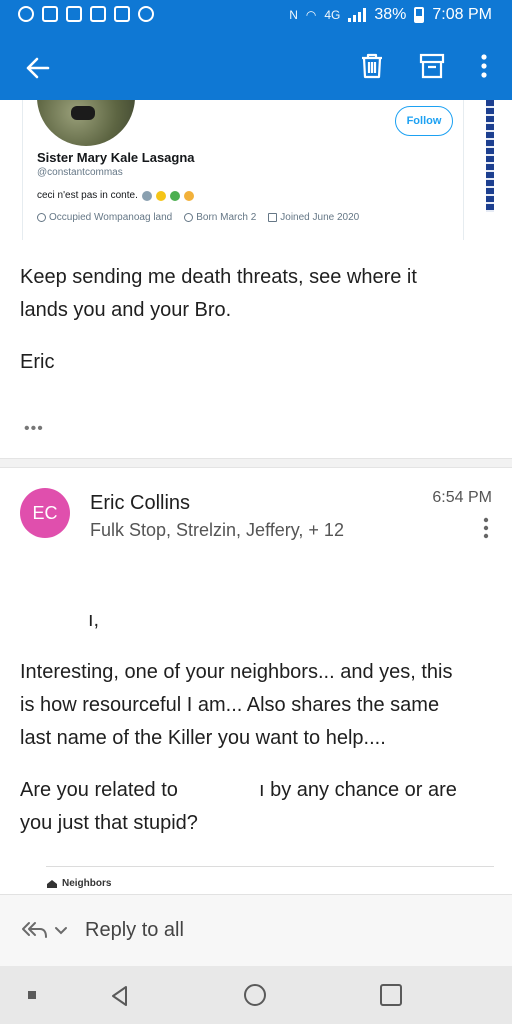 This screenshot has width=512, height=1024. Describe the element at coordinates (332, 15) in the screenshot. I see `network-type: 4G` at that location.